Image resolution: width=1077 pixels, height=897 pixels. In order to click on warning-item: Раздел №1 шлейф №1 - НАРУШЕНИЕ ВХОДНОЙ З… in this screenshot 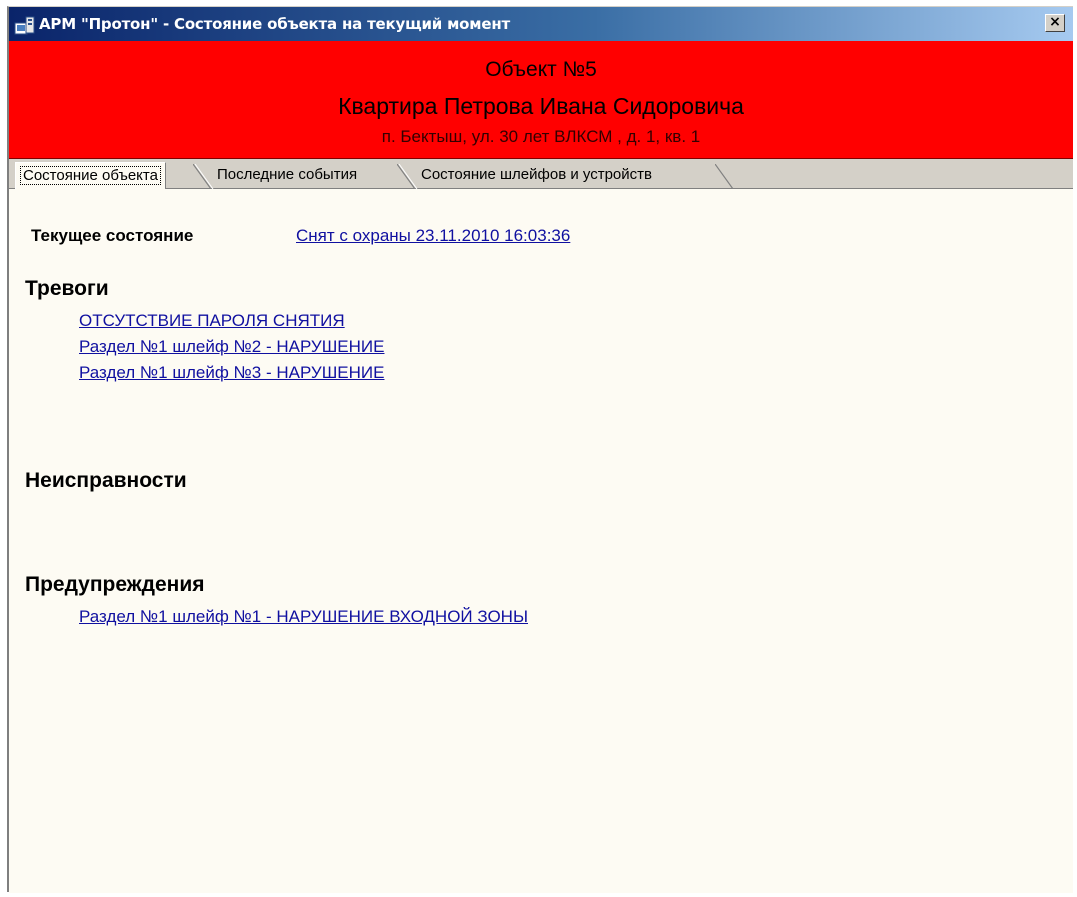, I will do `click(303, 617)`.